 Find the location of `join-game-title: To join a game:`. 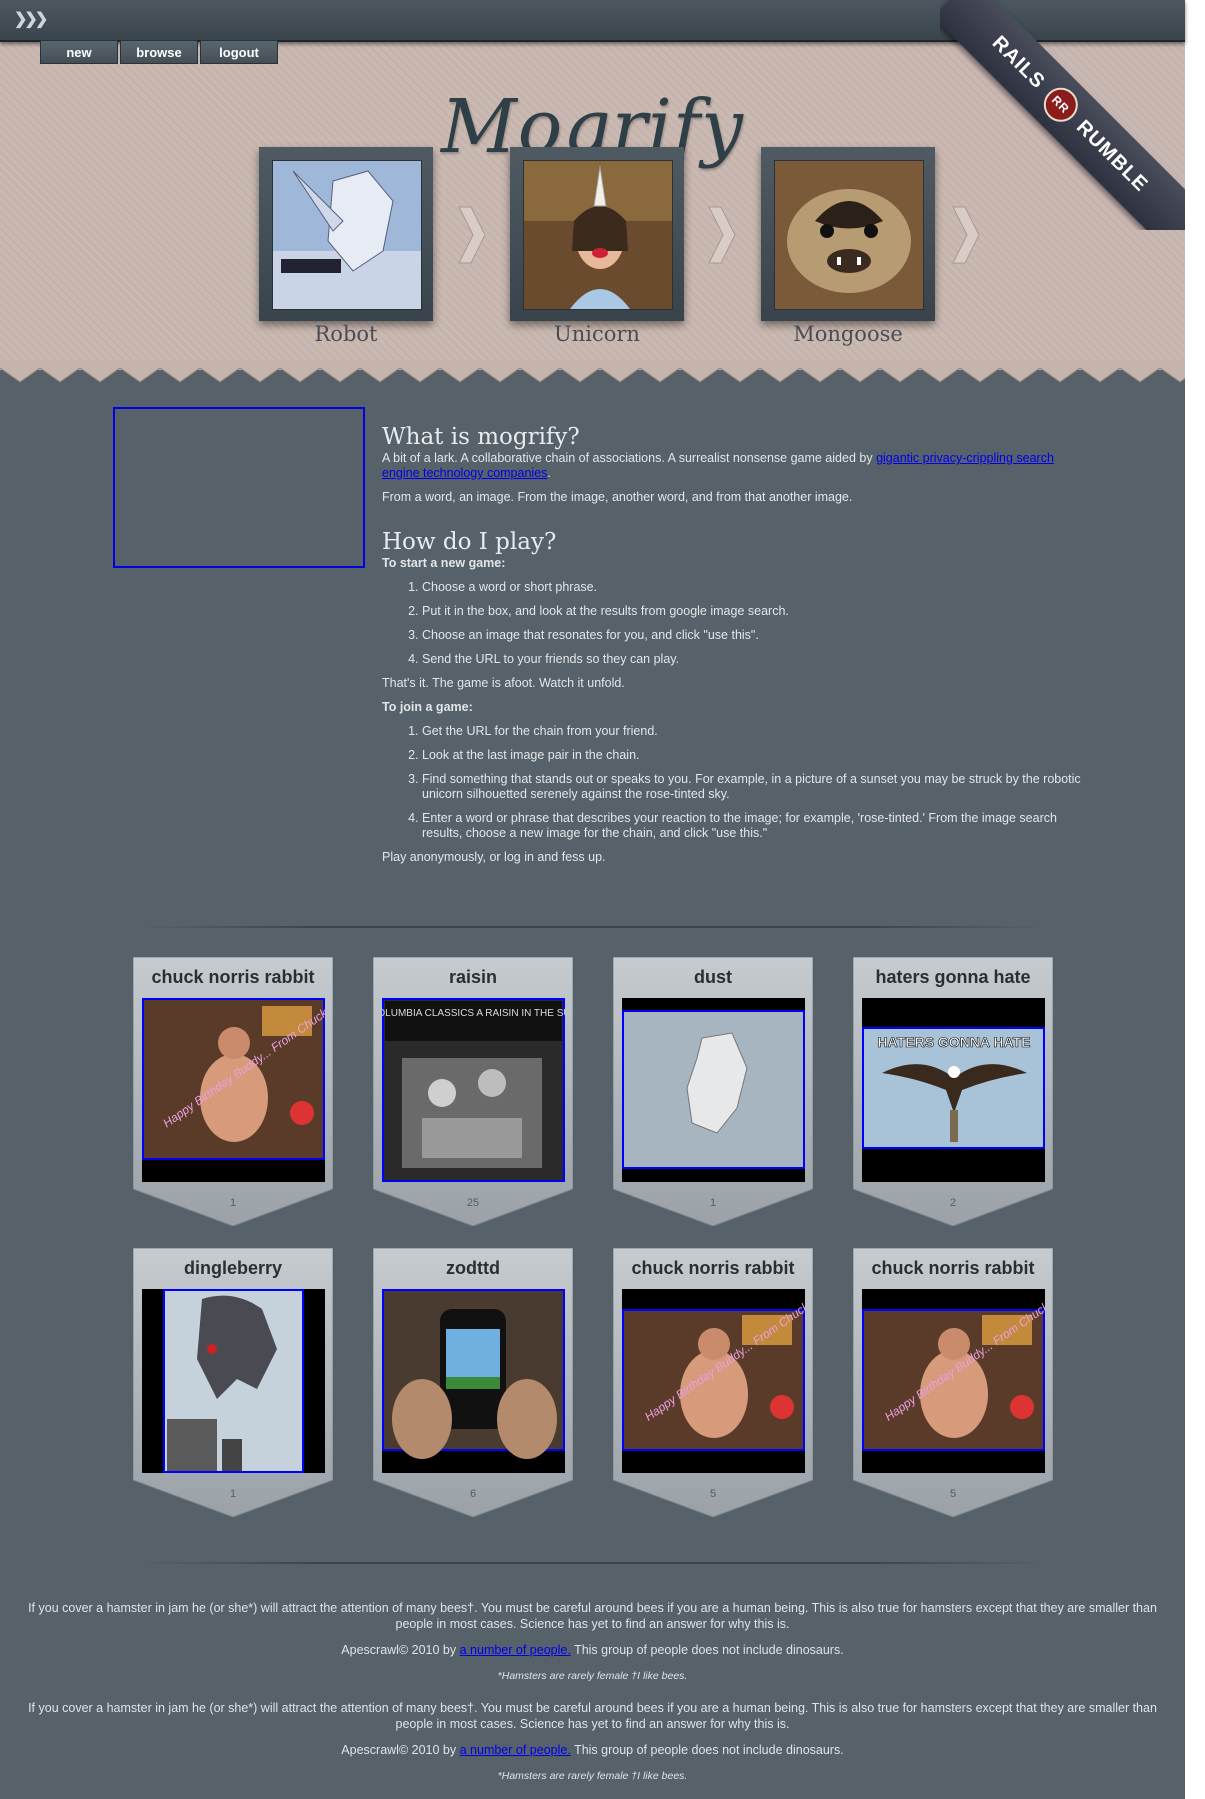

join-game-title: To join a game: is located at coordinates (427, 707).